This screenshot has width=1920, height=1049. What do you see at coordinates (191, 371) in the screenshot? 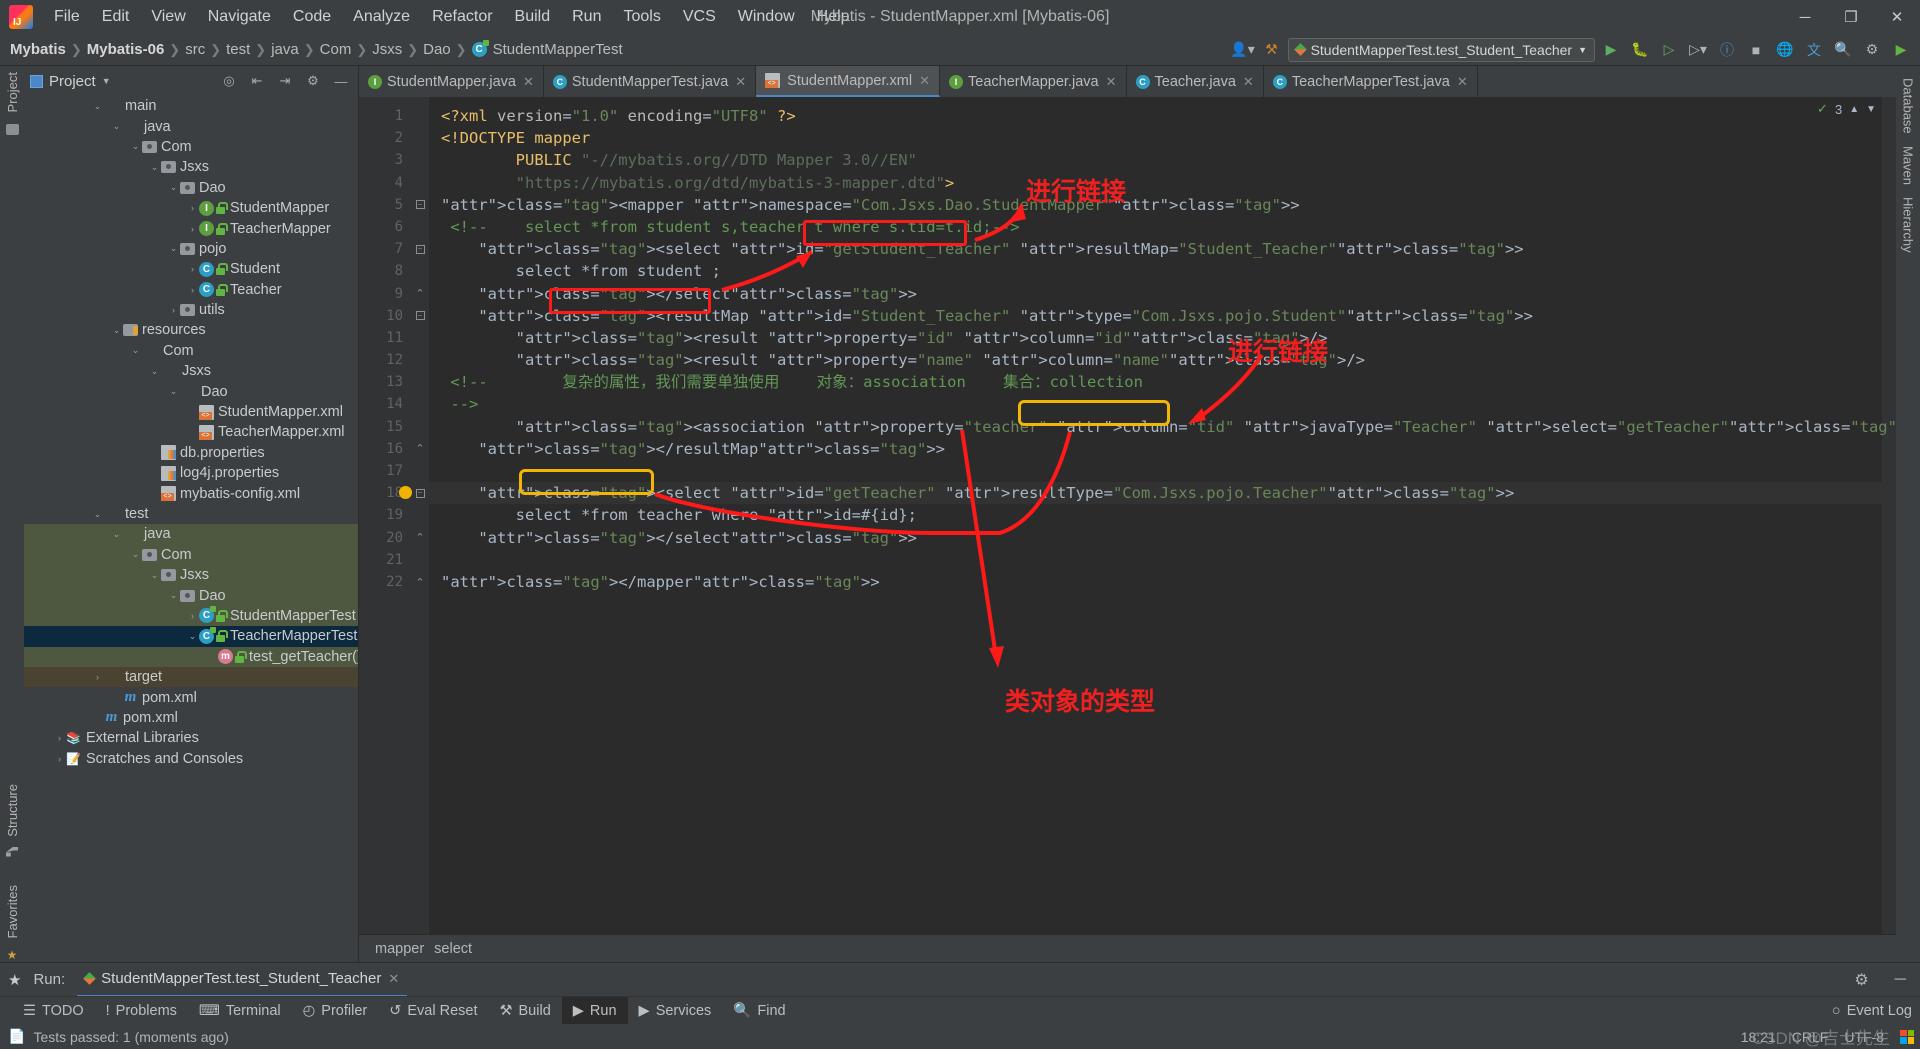
I see `tree-item-jsxs: ⌄ Jsxs` at bounding box center [191, 371].